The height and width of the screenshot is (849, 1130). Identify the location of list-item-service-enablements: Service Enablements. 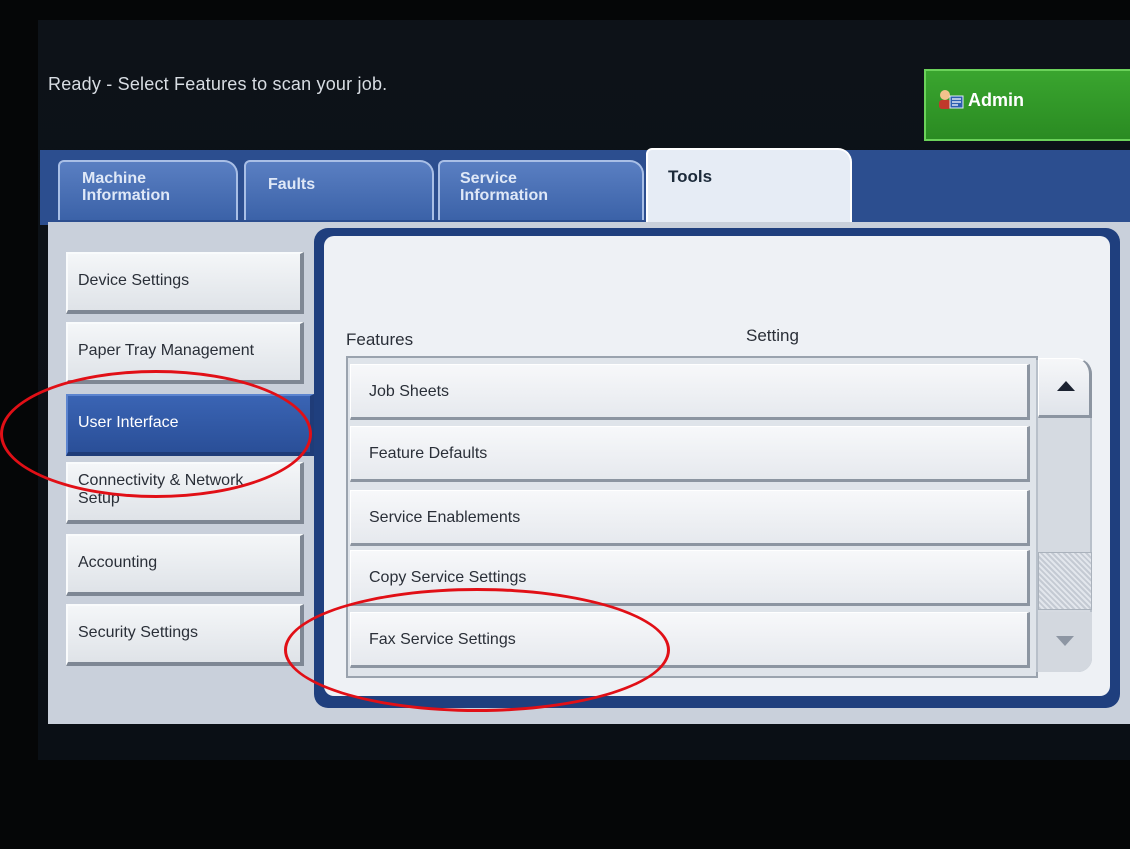
(690, 518).